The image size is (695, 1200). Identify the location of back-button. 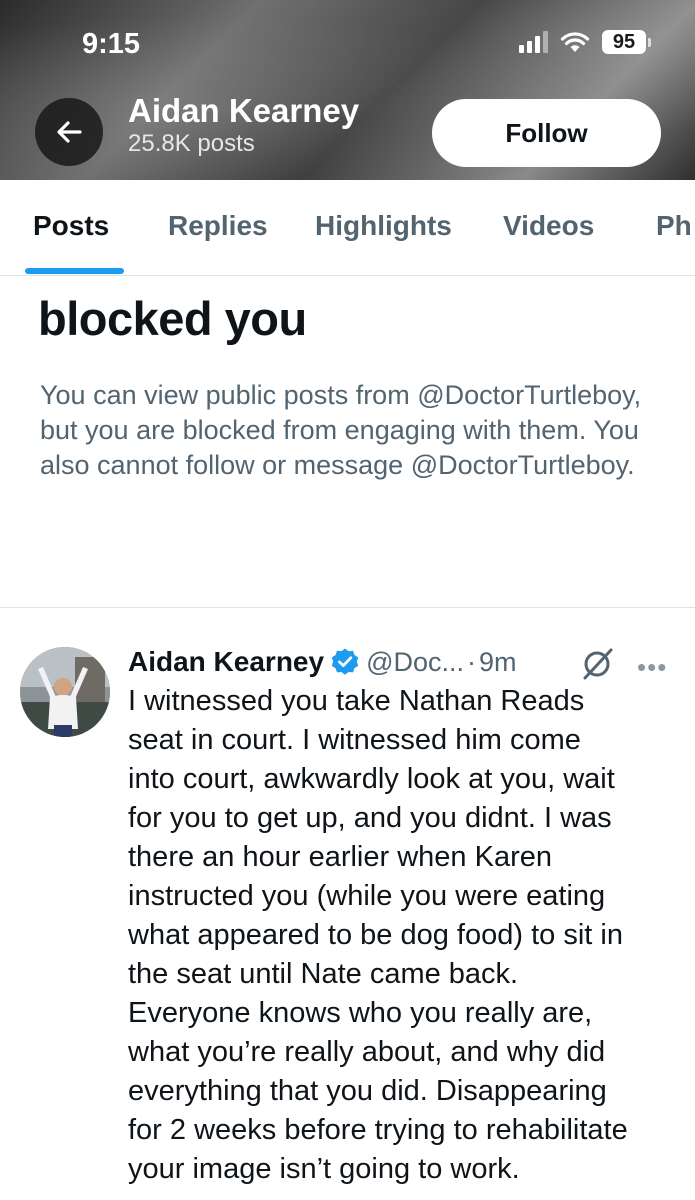
(69, 132).